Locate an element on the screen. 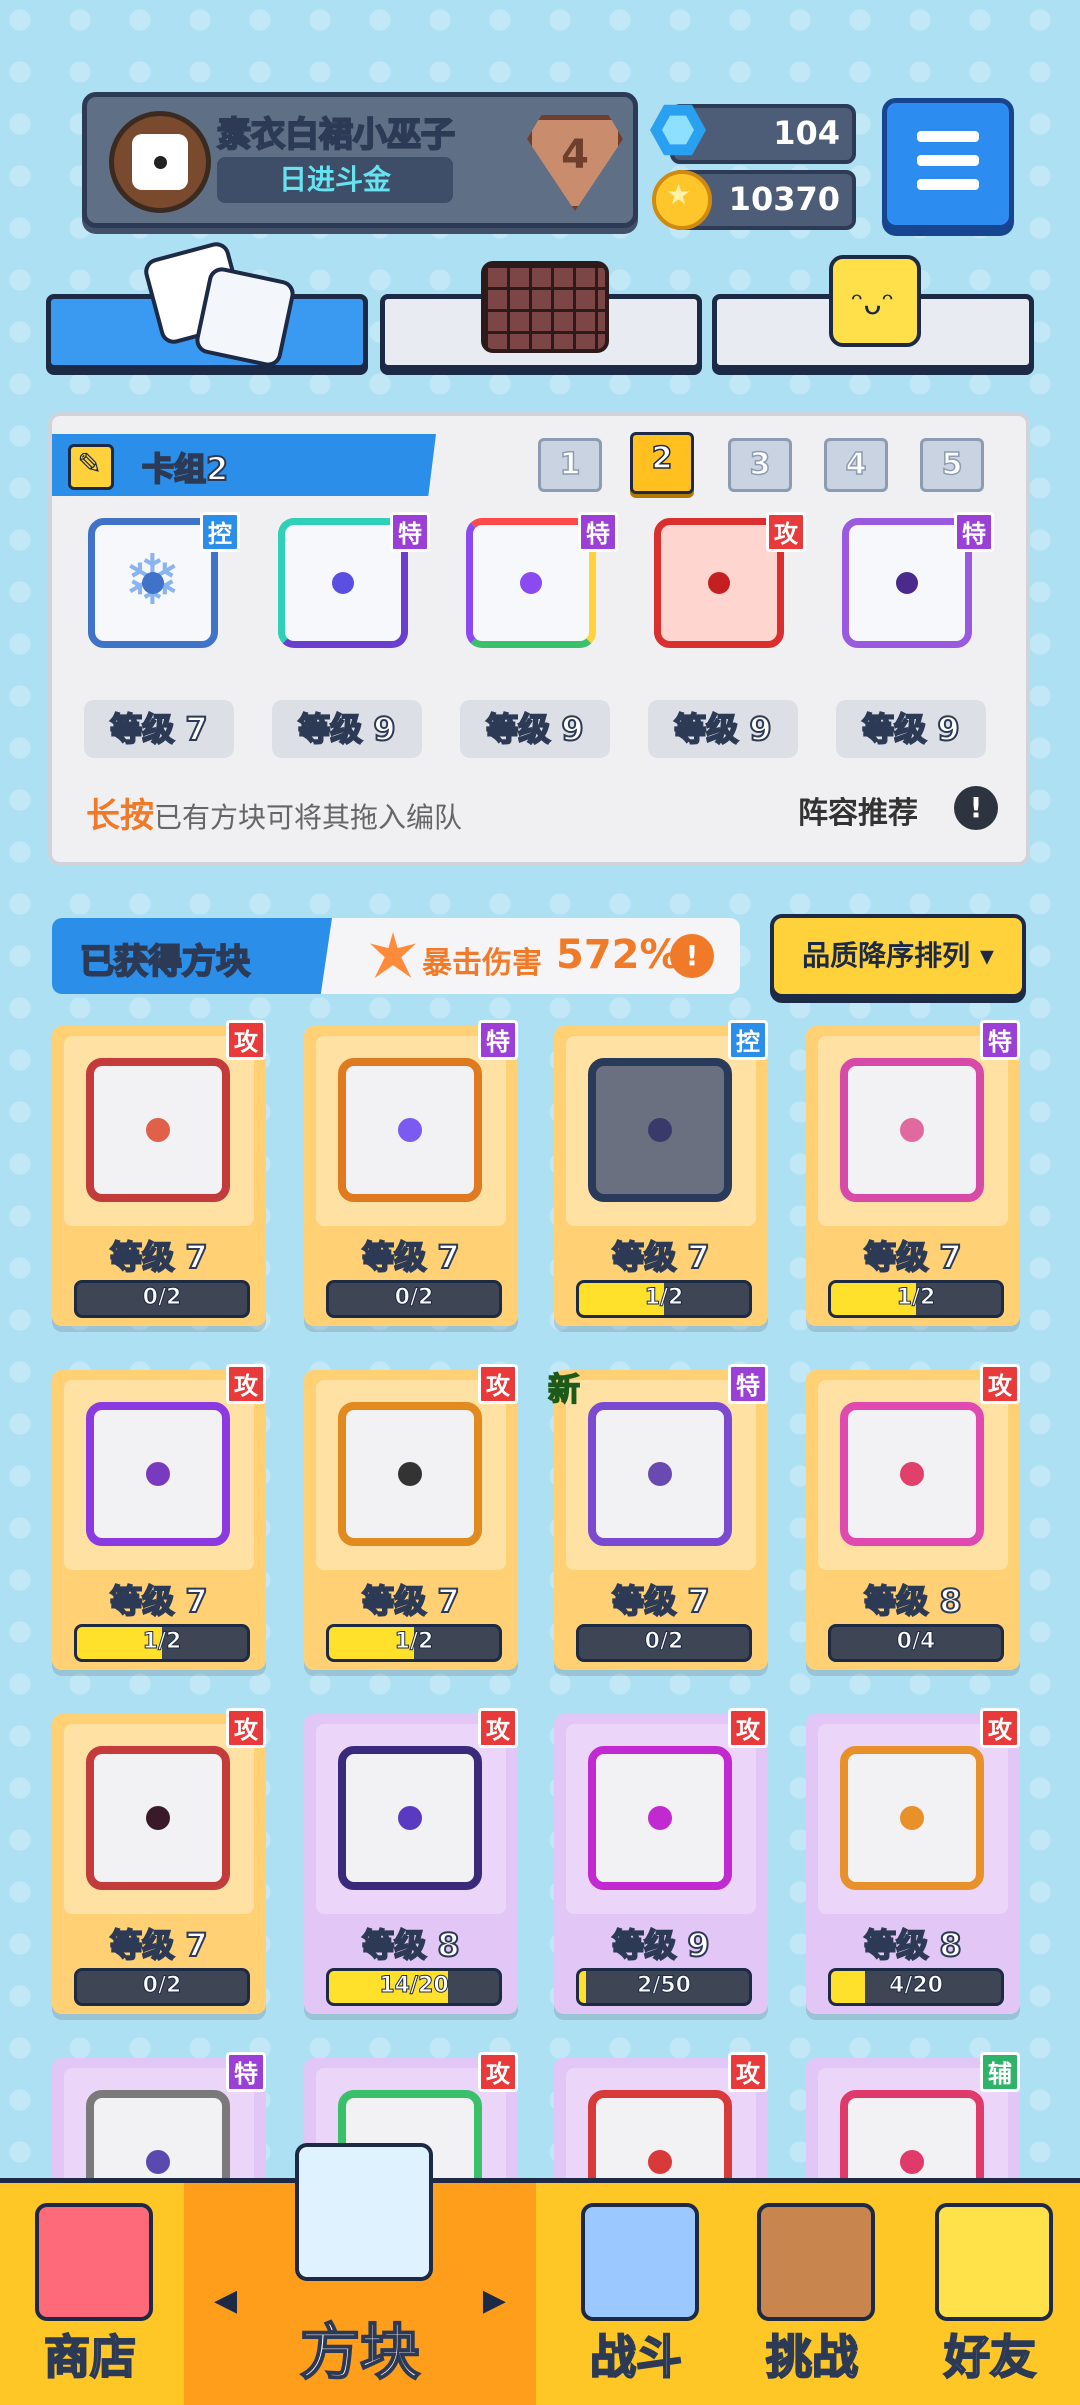  lineup-recommend-button: 阵容推荐 is located at coordinates (858, 810).